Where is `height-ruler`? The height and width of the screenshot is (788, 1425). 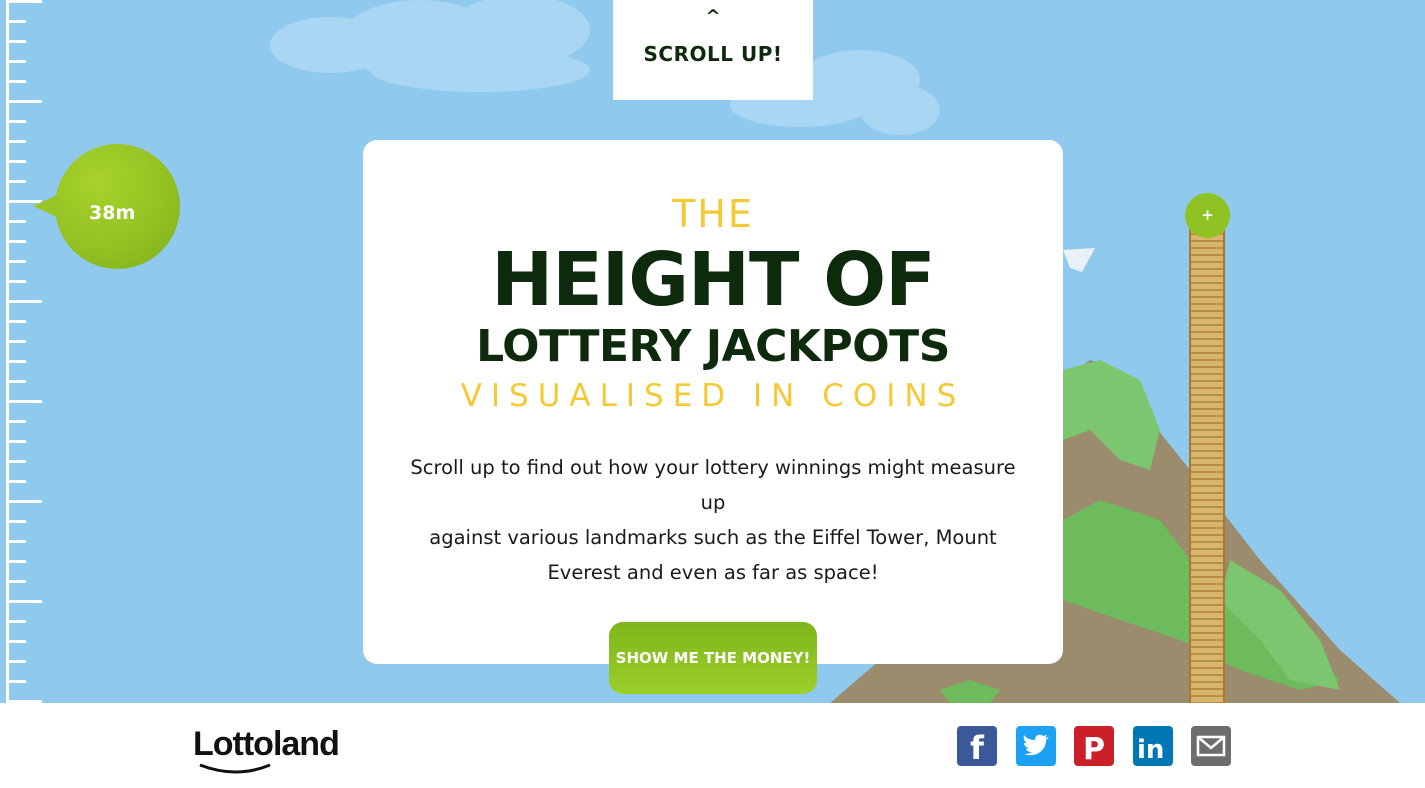
height-ruler is located at coordinates (25, 351).